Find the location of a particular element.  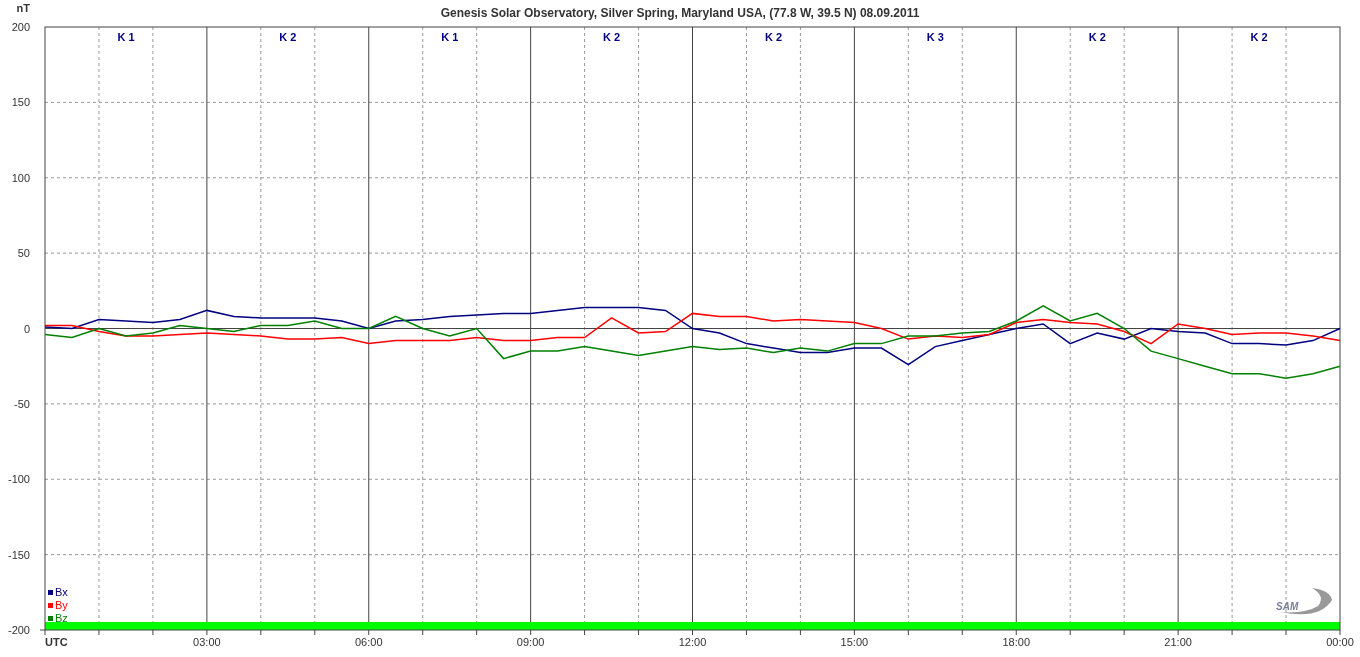

x-tick-label: 12:00 is located at coordinates (692, 642).